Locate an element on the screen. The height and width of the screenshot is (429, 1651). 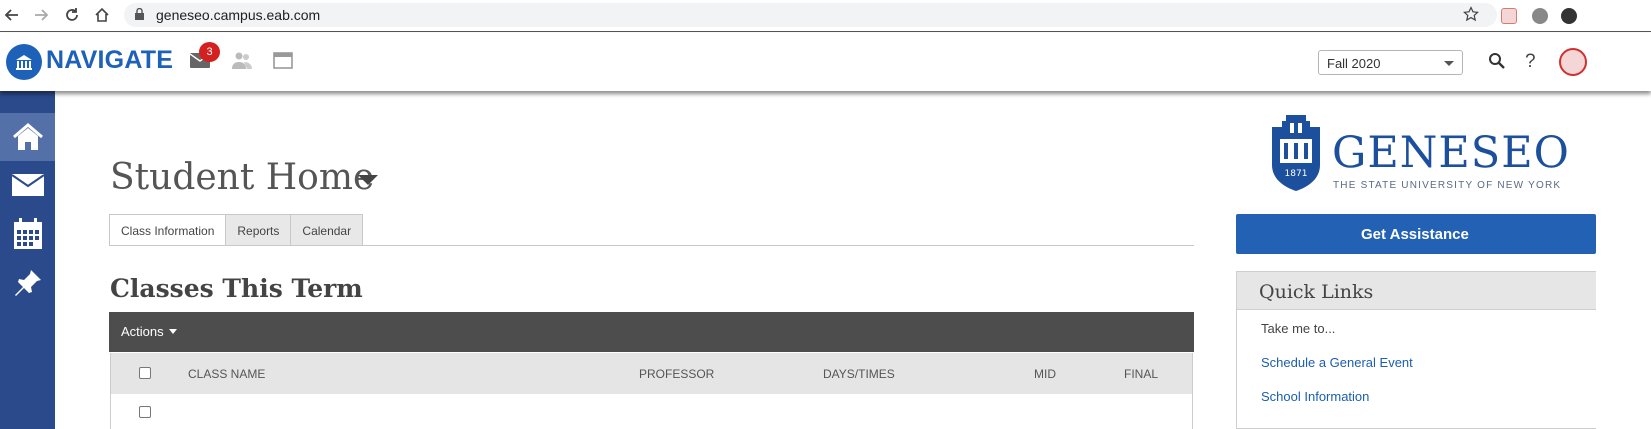
quick-links-title: Quick Links is located at coordinates (1316, 292).